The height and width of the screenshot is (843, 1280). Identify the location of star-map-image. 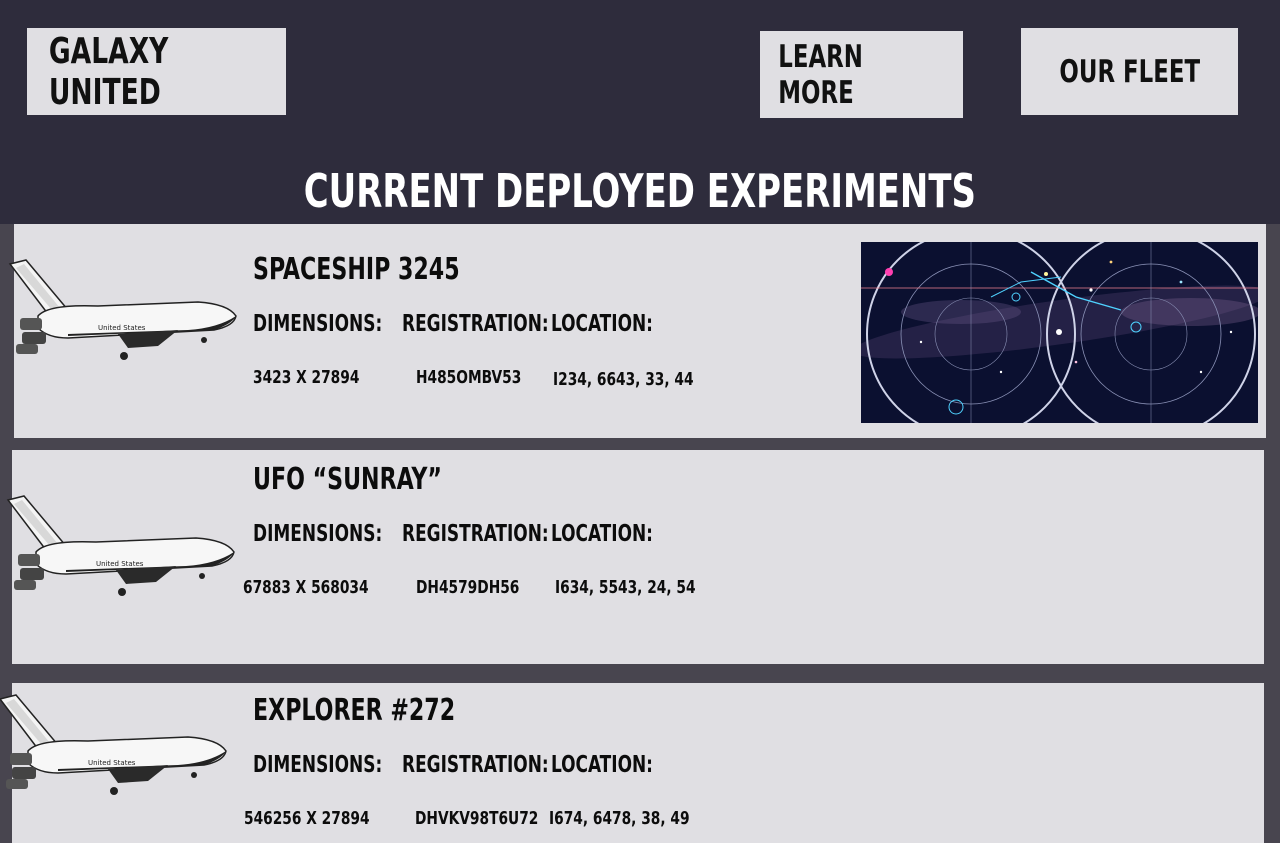
(1059, 332).